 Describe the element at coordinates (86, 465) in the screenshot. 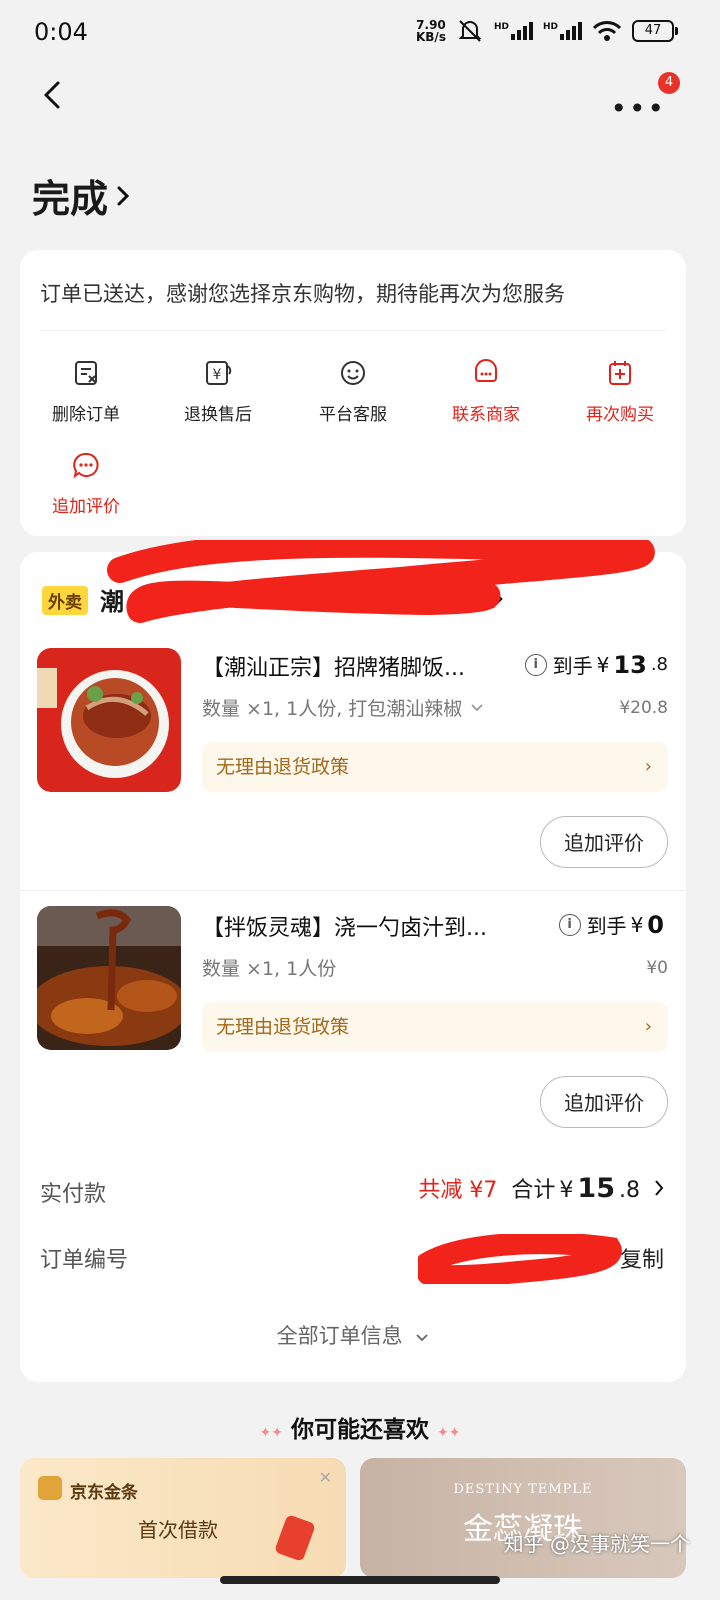

I see `add-review-icon` at that location.